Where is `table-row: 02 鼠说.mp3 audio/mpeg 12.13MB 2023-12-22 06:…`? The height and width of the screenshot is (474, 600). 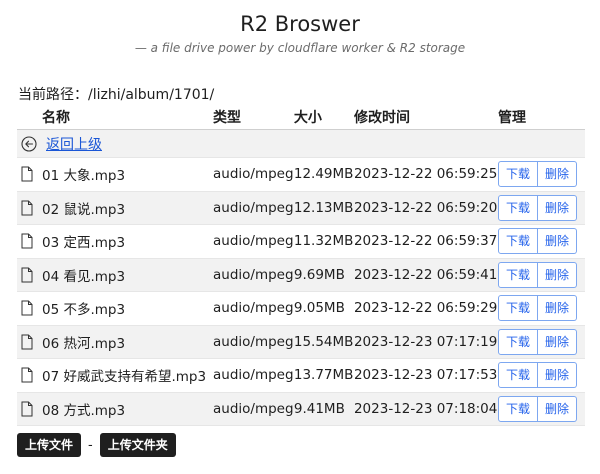
table-row: 02 鼠说.mp3 audio/mpeg 12.13MB 2023-12-22 06:… is located at coordinates (301, 208).